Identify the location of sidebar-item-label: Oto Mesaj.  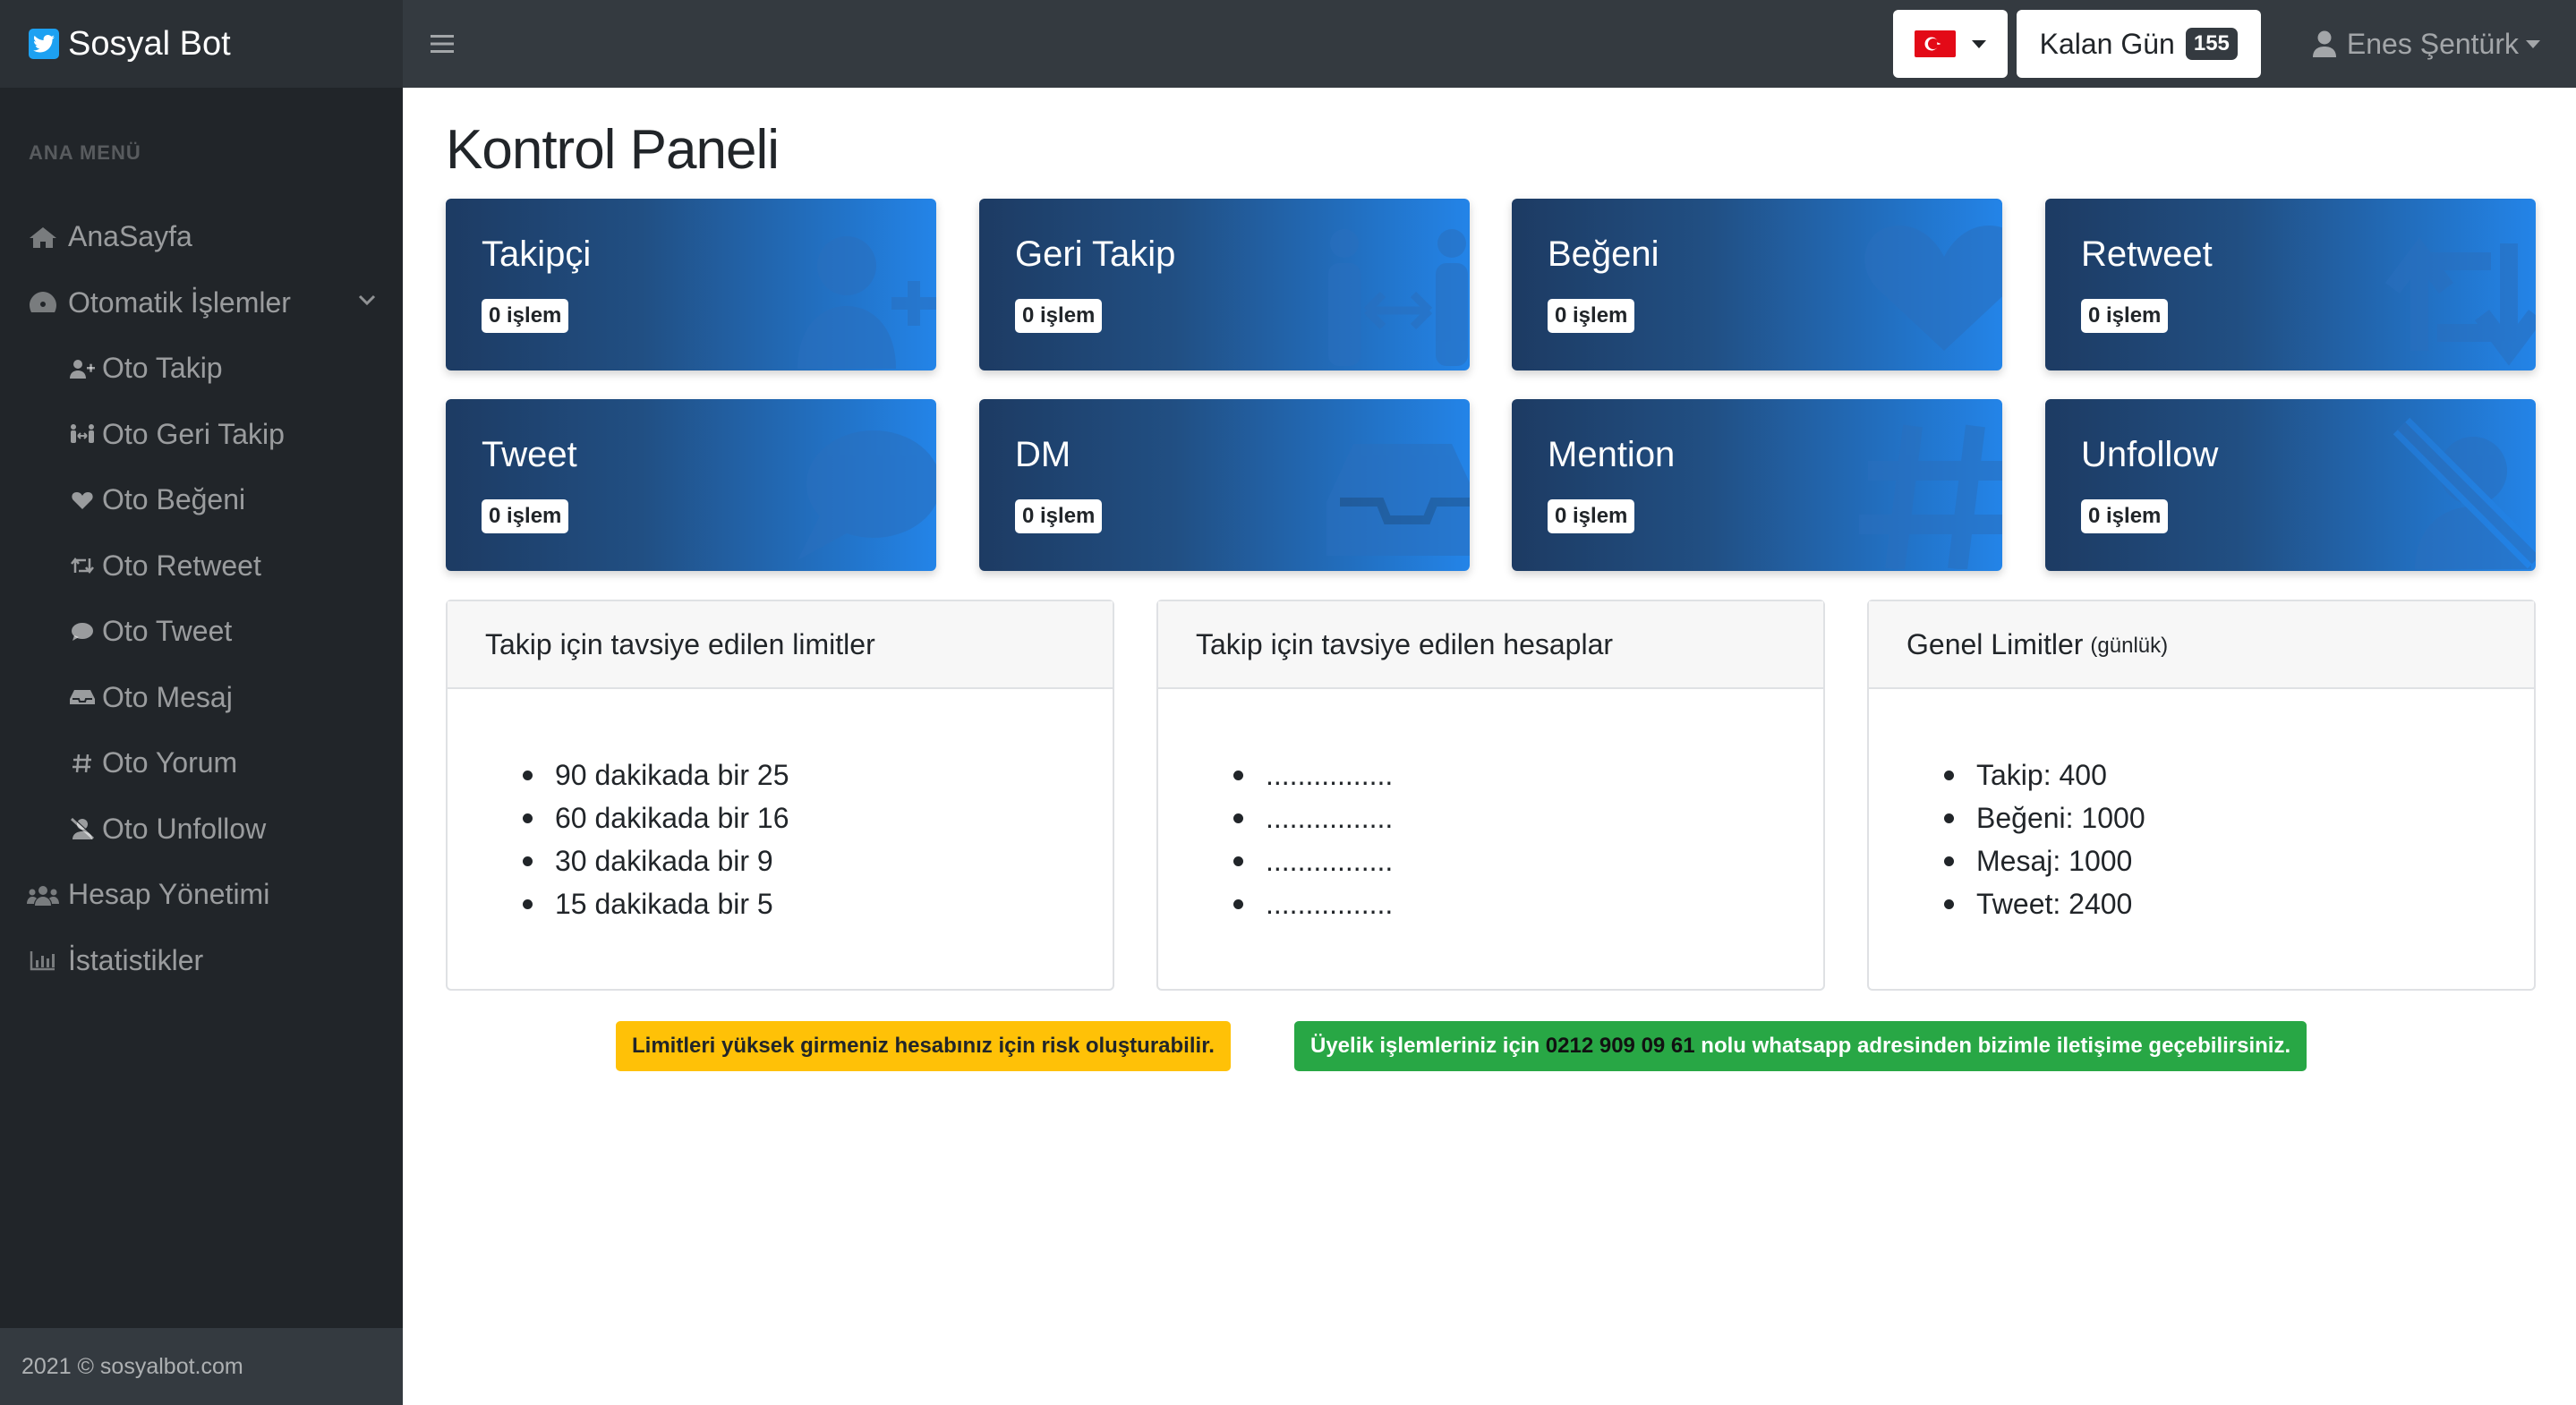
(167, 696).